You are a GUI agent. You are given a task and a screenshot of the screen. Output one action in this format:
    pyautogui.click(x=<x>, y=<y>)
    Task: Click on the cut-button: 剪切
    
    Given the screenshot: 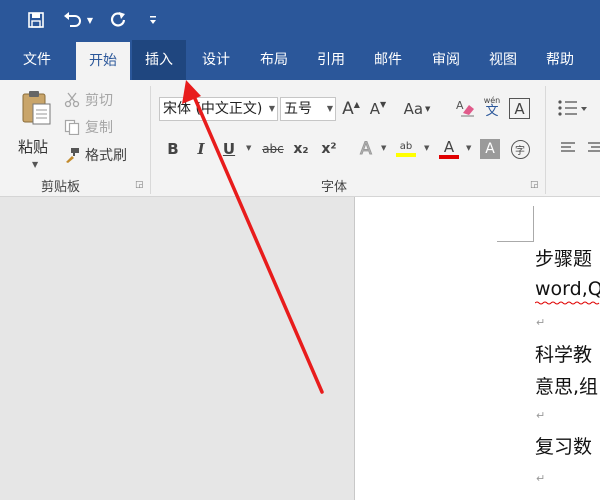 What is the action you would take?
    pyautogui.click(x=88, y=100)
    